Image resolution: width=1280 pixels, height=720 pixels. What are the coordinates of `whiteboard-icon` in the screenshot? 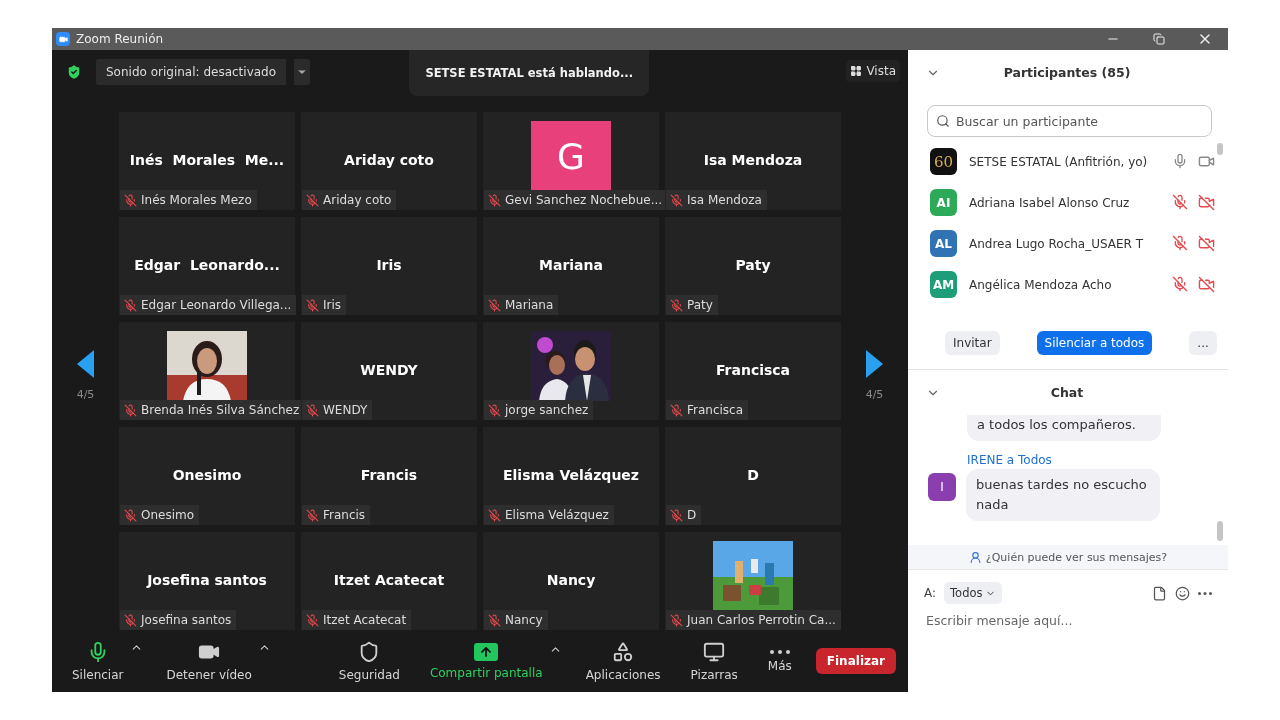 It's located at (714, 651).